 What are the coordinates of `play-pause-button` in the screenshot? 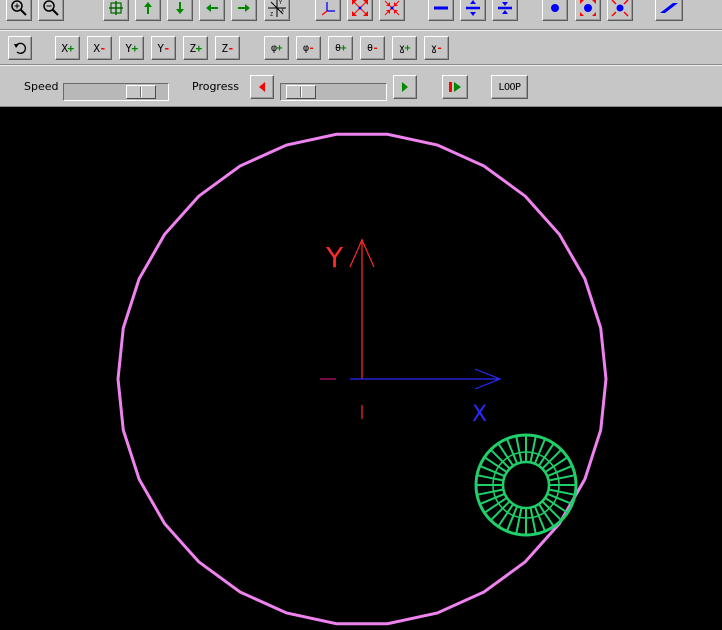 It's located at (455, 87).